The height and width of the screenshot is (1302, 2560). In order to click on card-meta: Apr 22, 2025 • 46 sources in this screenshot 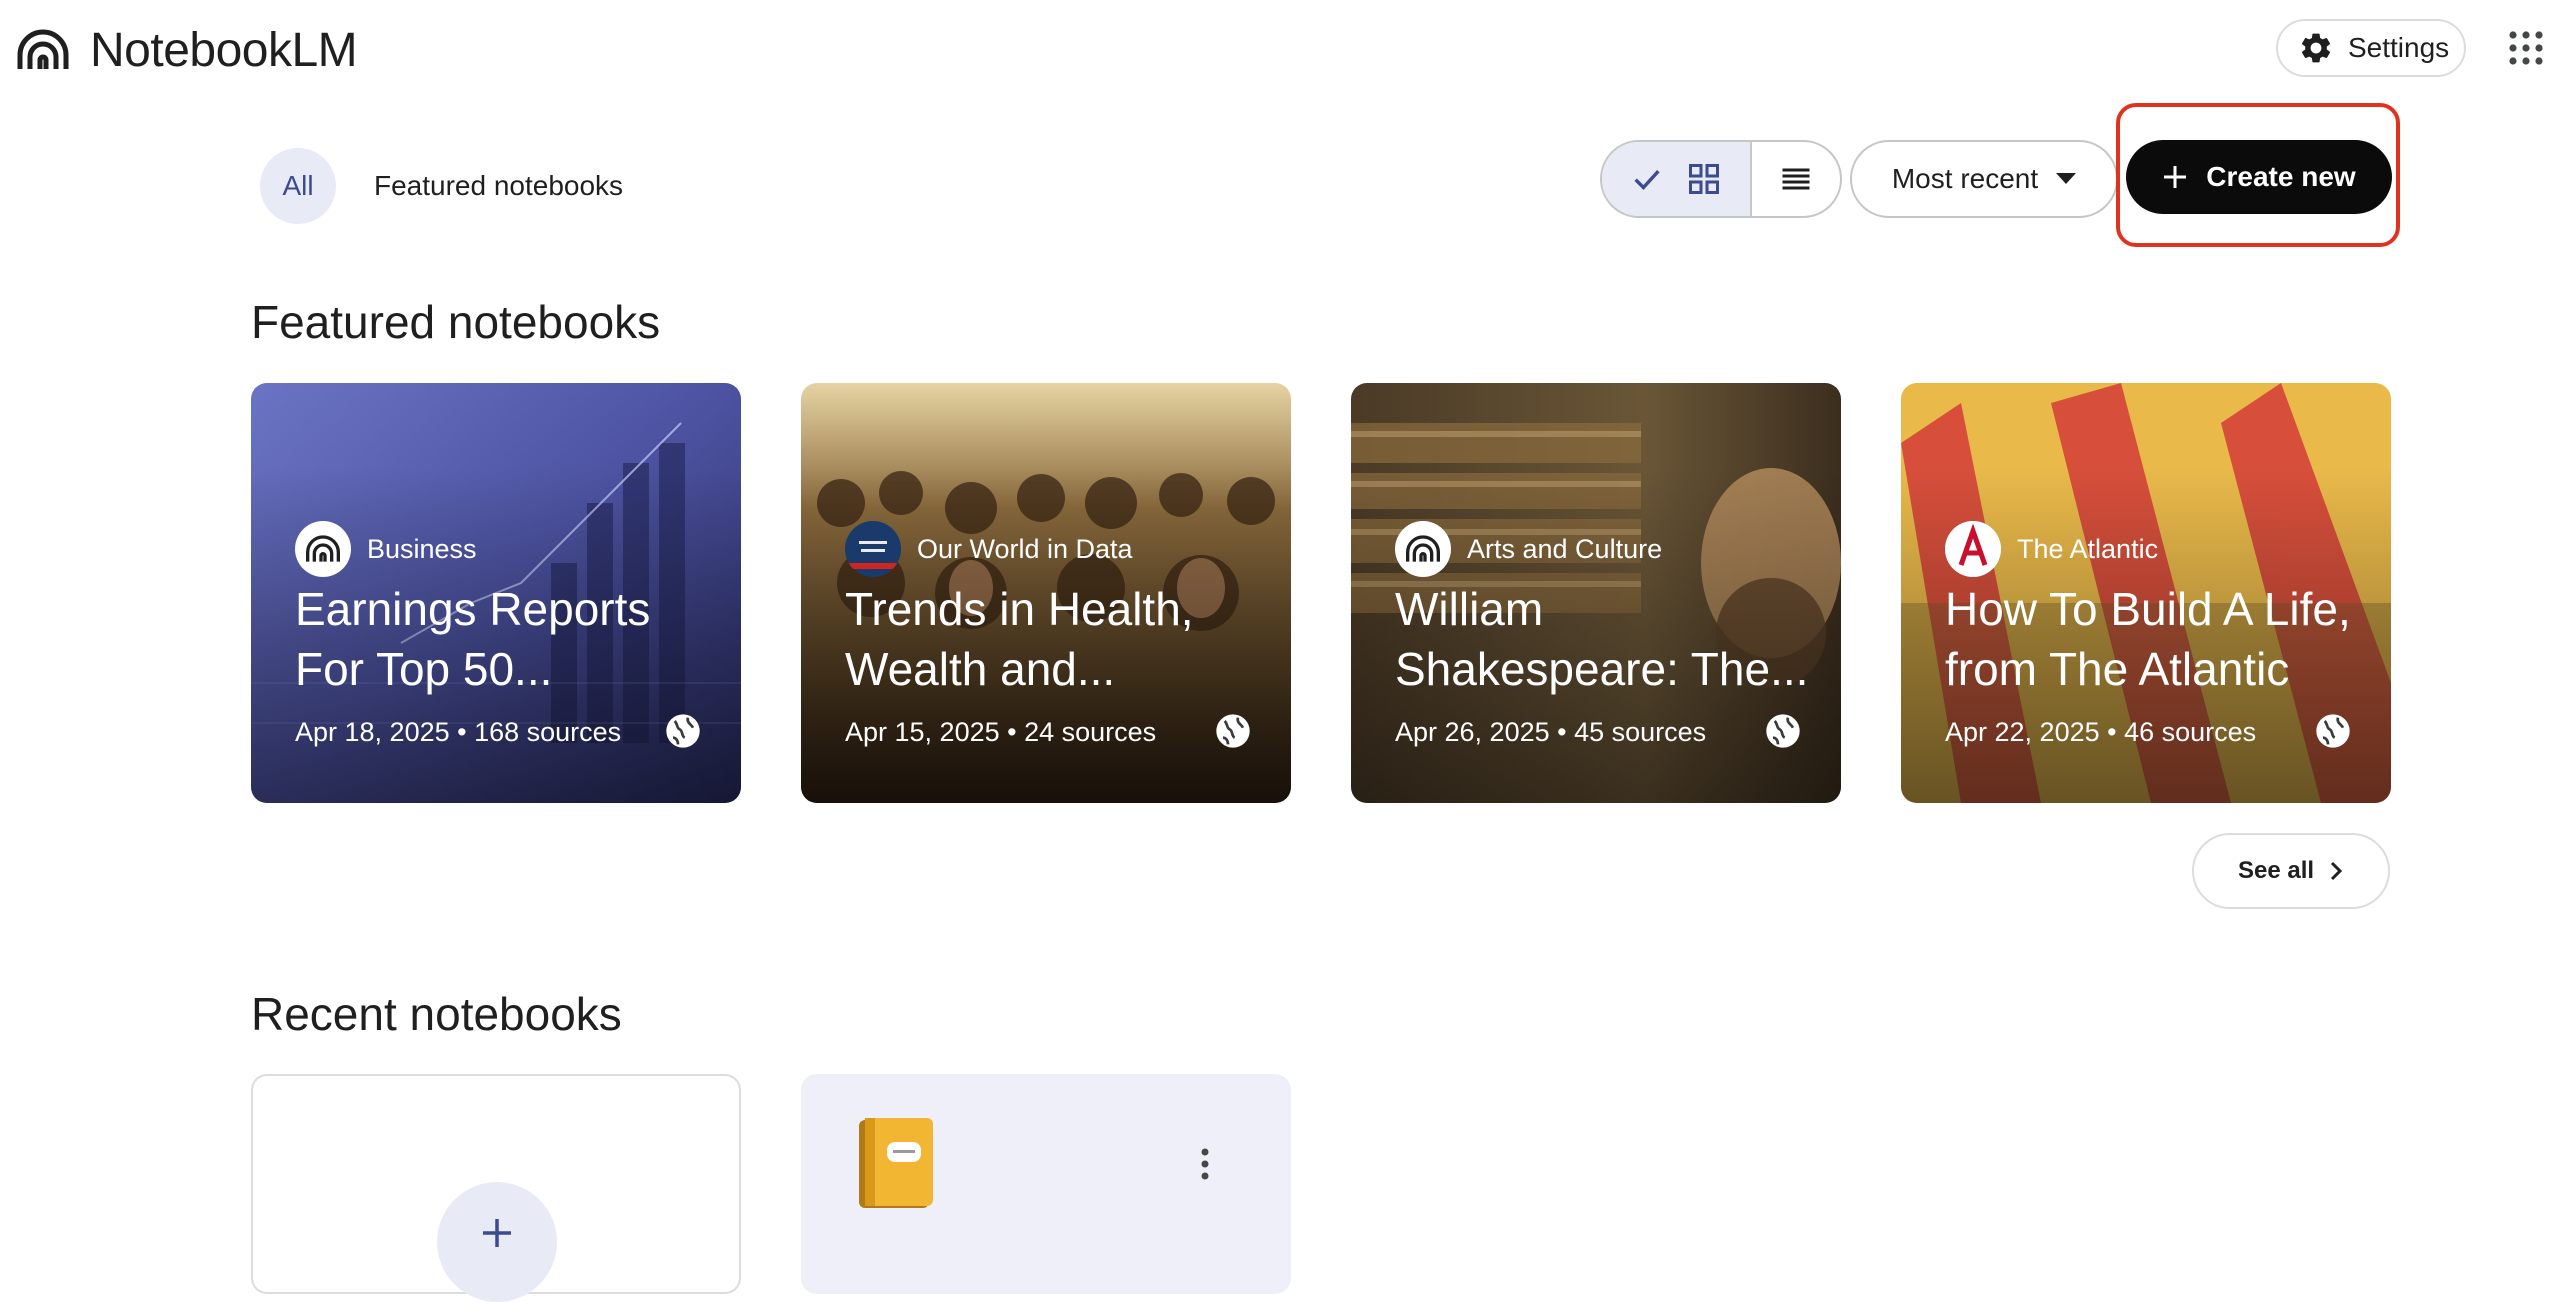, I will do `click(2101, 732)`.